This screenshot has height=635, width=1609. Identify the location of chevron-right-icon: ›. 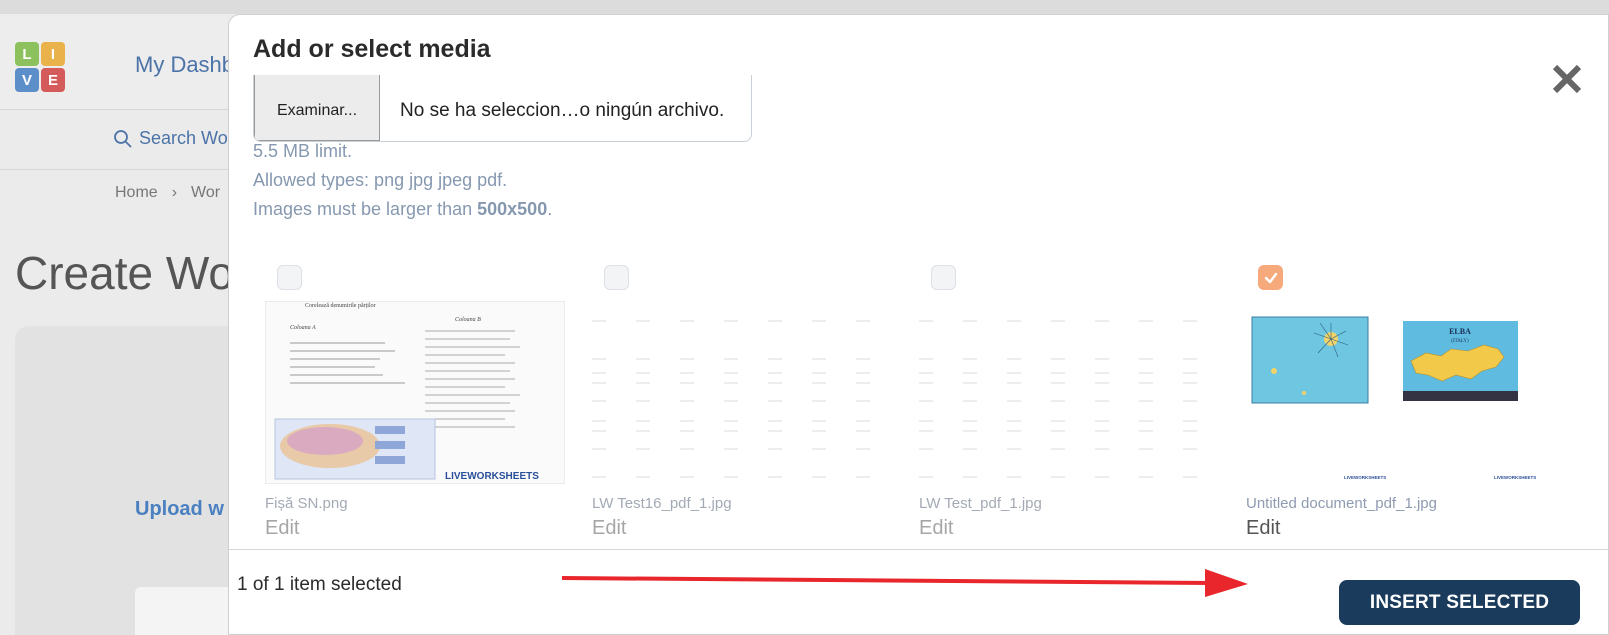
(174, 192).